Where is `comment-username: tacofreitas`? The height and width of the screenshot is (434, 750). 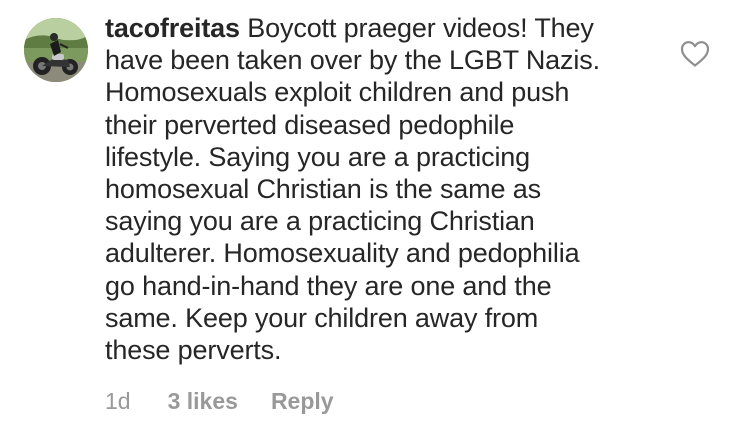 comment-username: tacofreitas is located at coordinates (172, 28).